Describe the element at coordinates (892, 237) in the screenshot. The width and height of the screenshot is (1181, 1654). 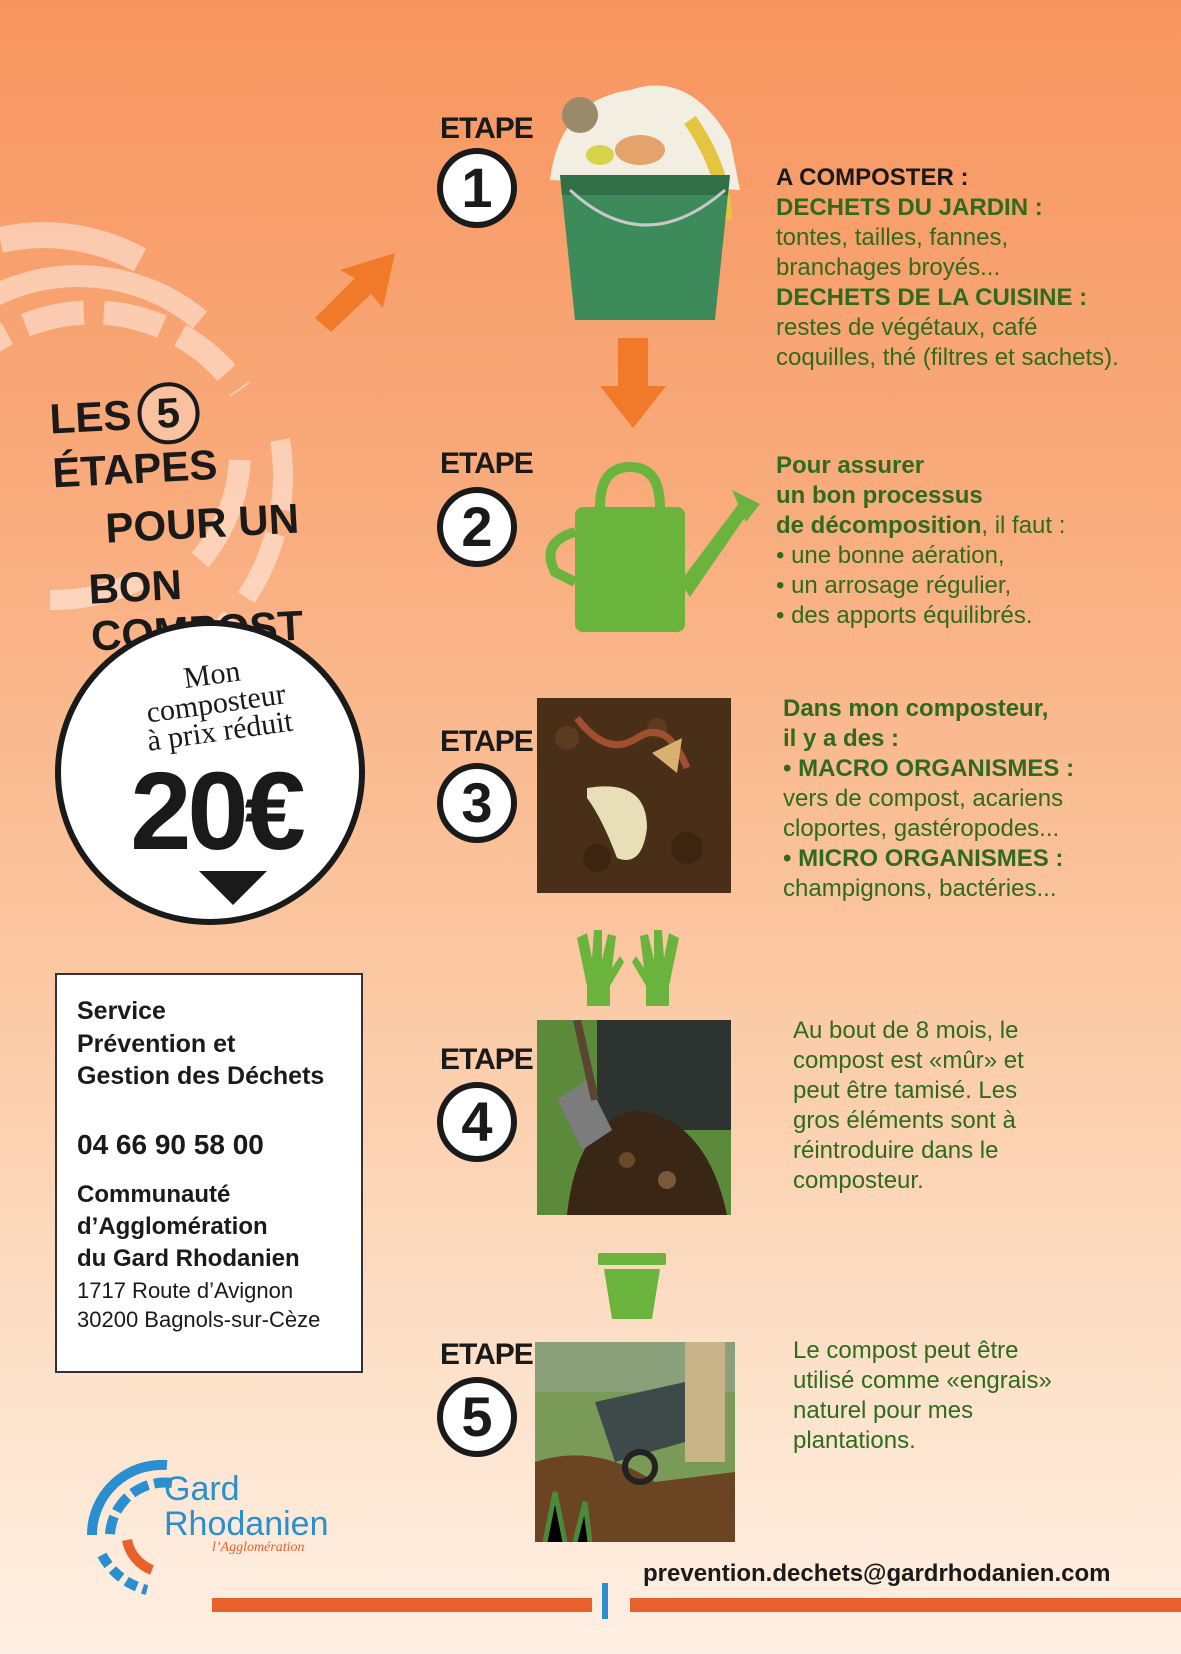
I see `step-1-line: tontes, tailles, fannes,` at that location.